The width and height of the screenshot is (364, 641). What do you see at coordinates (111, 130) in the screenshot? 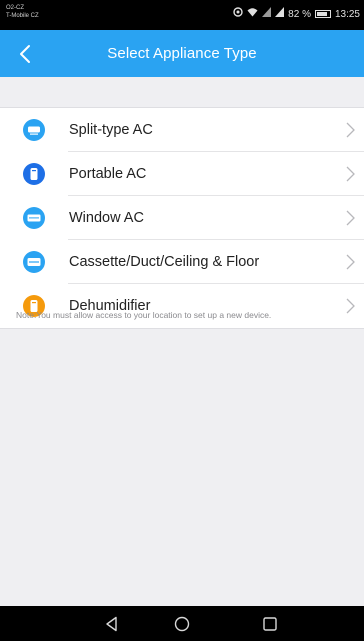
I see `list-item-label: Split-type AC` at bounding box center [111, 130].